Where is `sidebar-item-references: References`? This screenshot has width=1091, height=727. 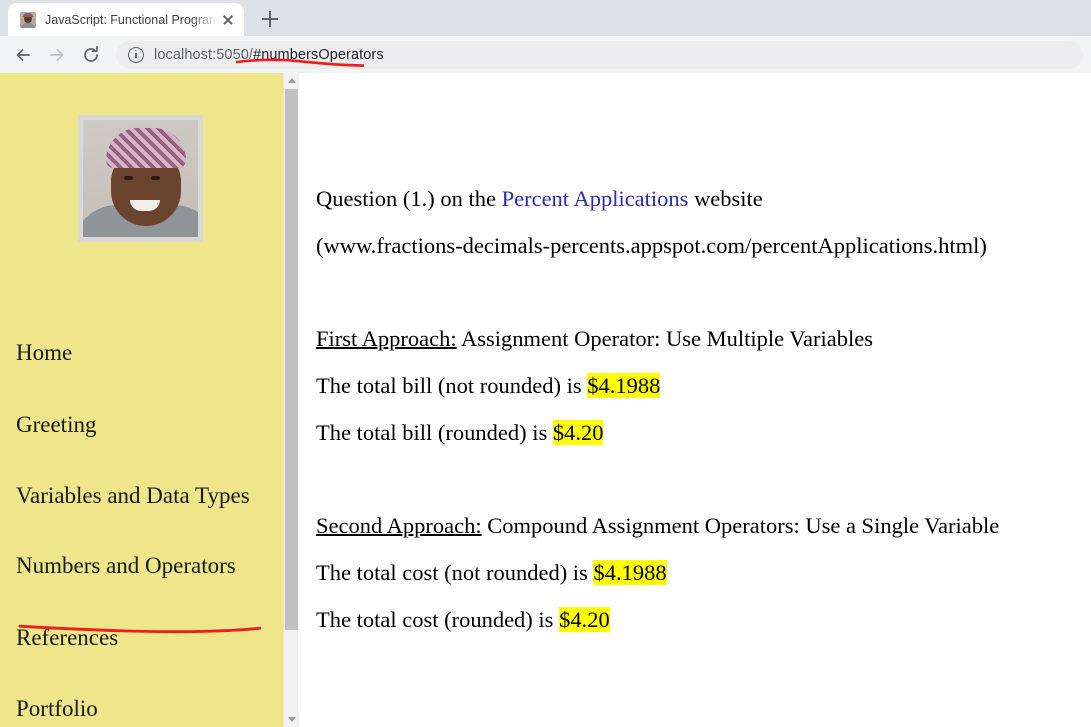
sidebar-item-references: References is located at coordinates (141, 638).